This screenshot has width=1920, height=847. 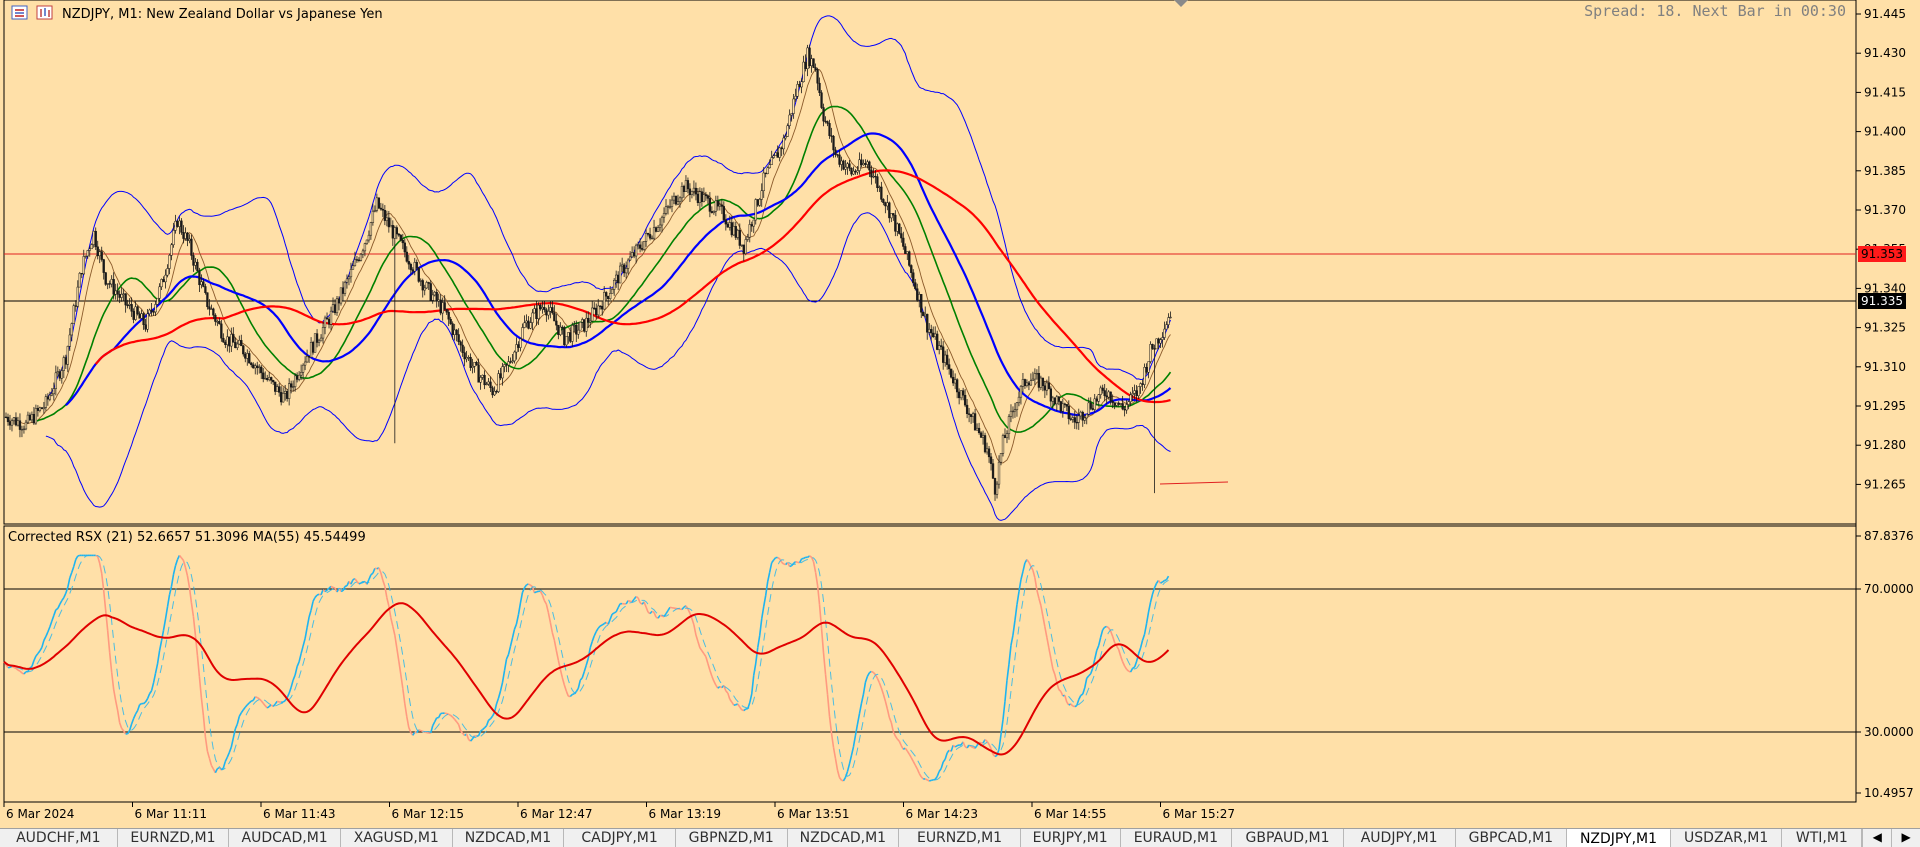 What do you see at coordinates (732, 838) in the screenshot?
I see `symbol-tab: GBPNZD,M1` at bounding box center [732, 838].